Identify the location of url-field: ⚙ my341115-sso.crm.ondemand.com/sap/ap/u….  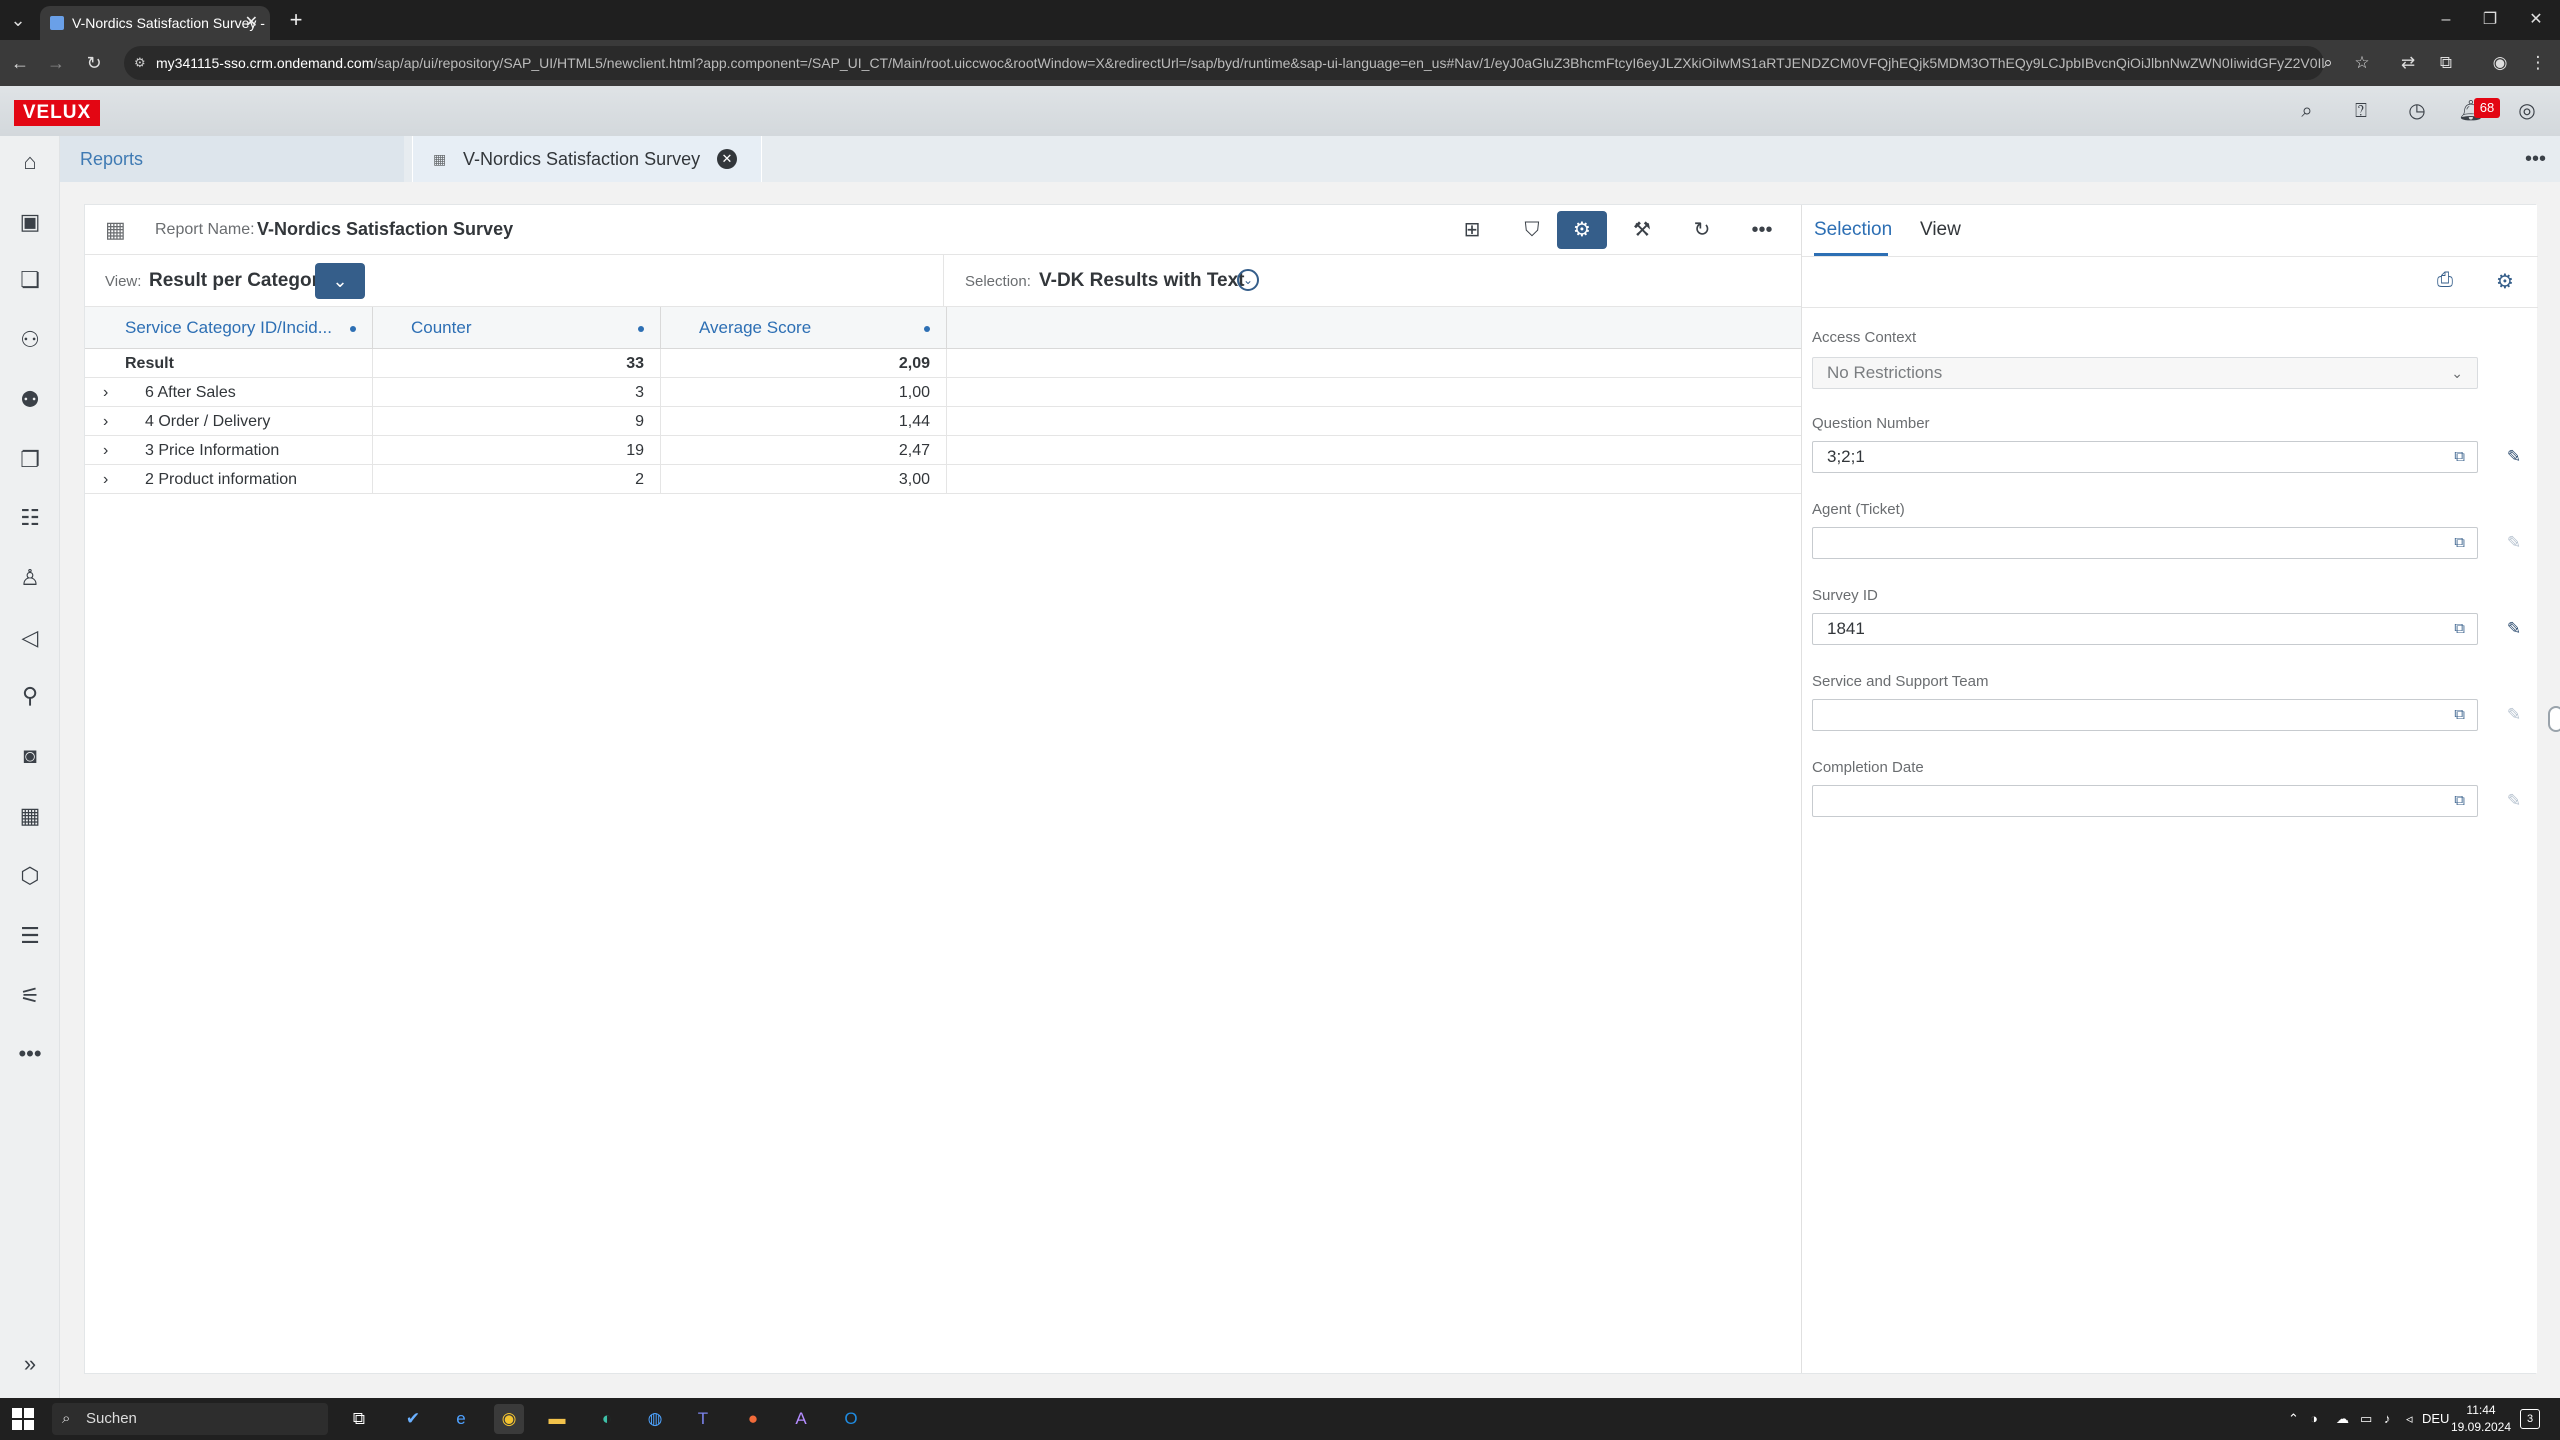
(1224, 63).